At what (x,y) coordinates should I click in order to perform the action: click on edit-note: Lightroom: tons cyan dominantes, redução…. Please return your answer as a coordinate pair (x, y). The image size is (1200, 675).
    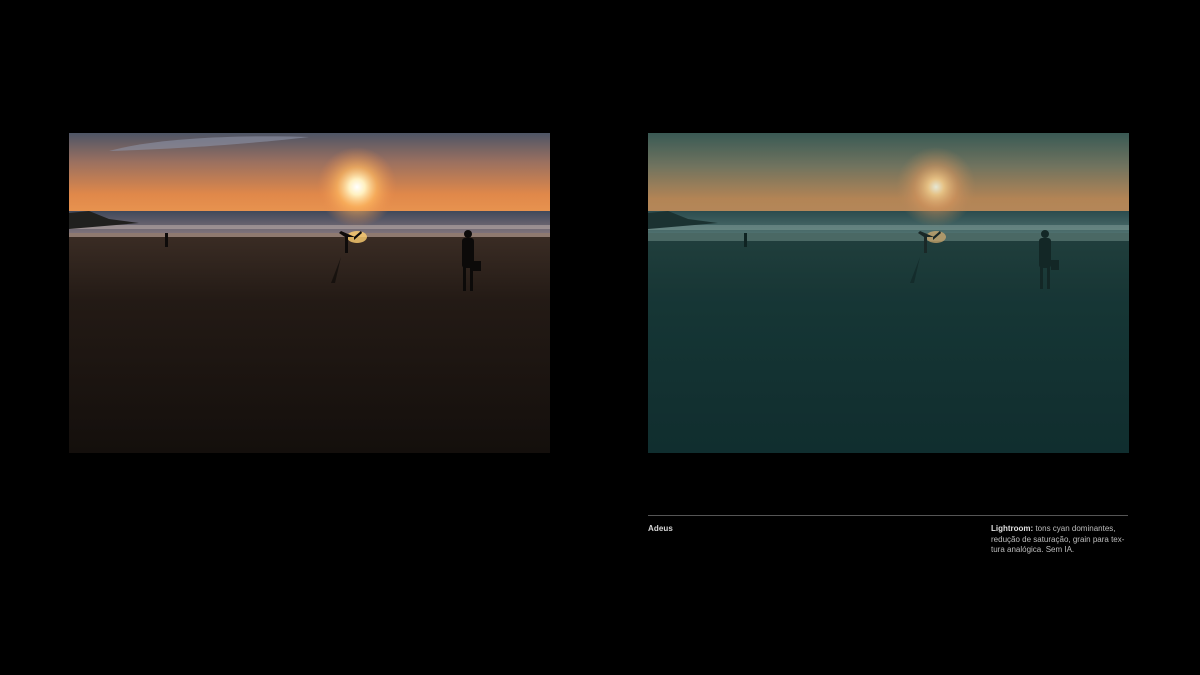
    Looking at the image, I should click on (1061, 540).